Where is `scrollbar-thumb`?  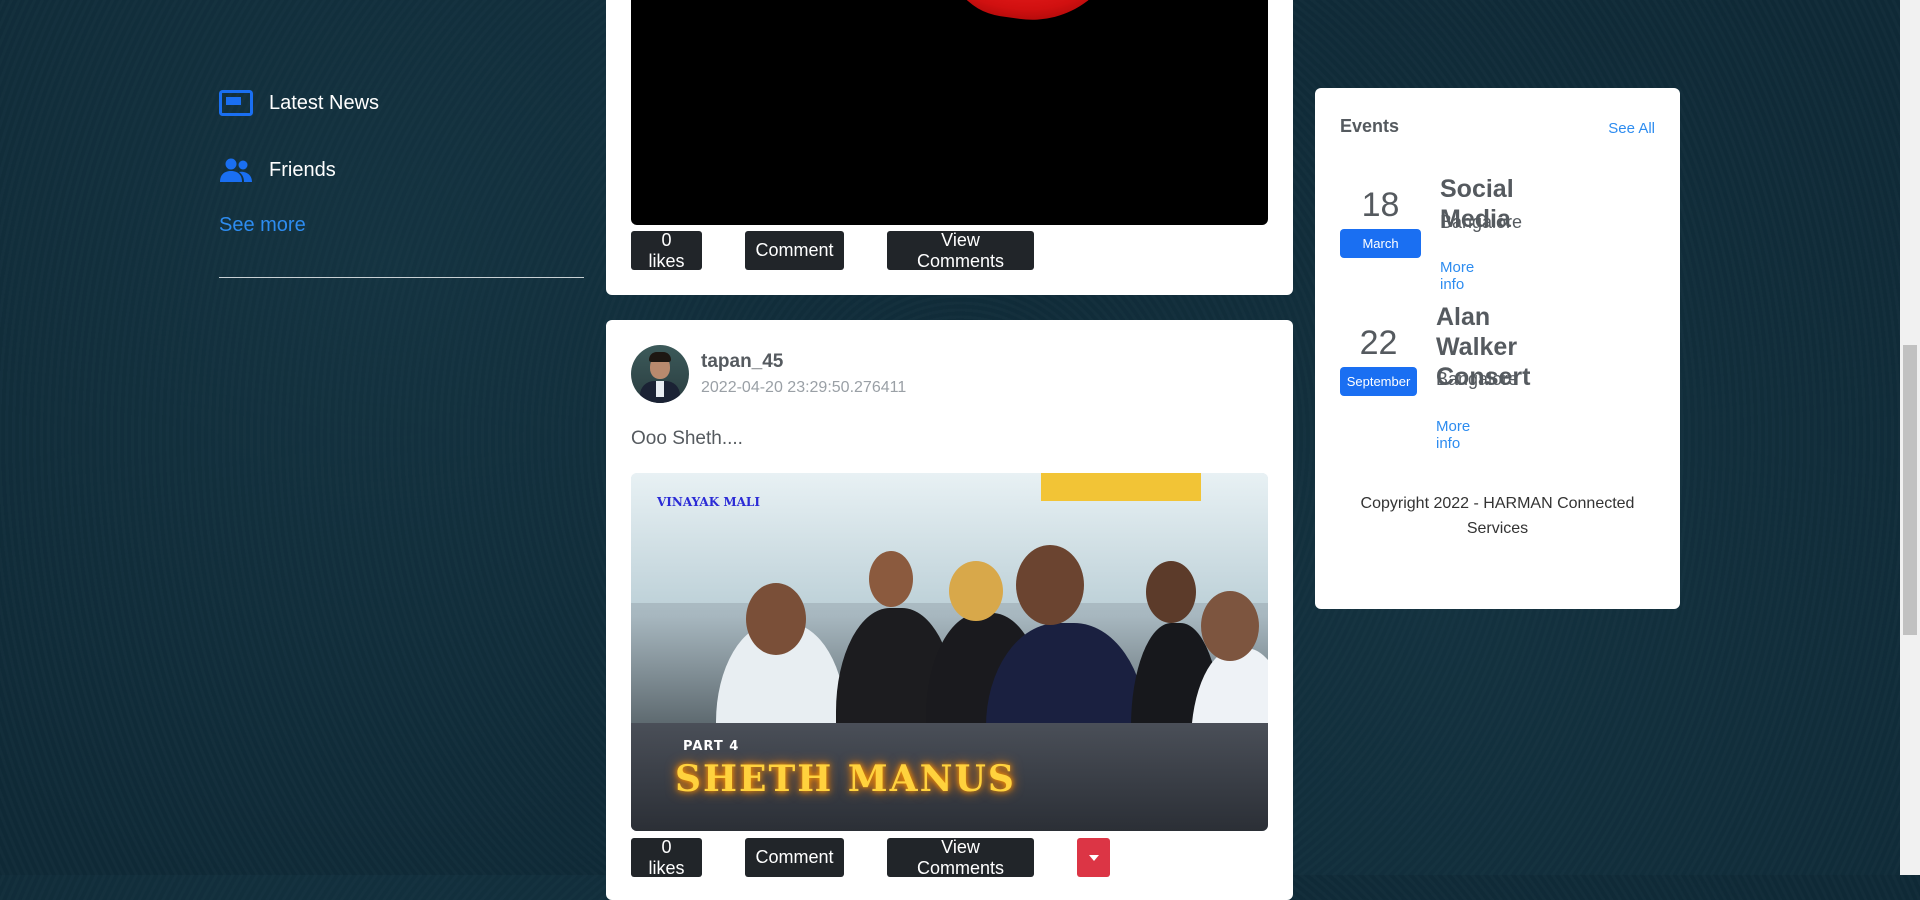 scrollbar-thumb is located at coordinates (1910, 490).